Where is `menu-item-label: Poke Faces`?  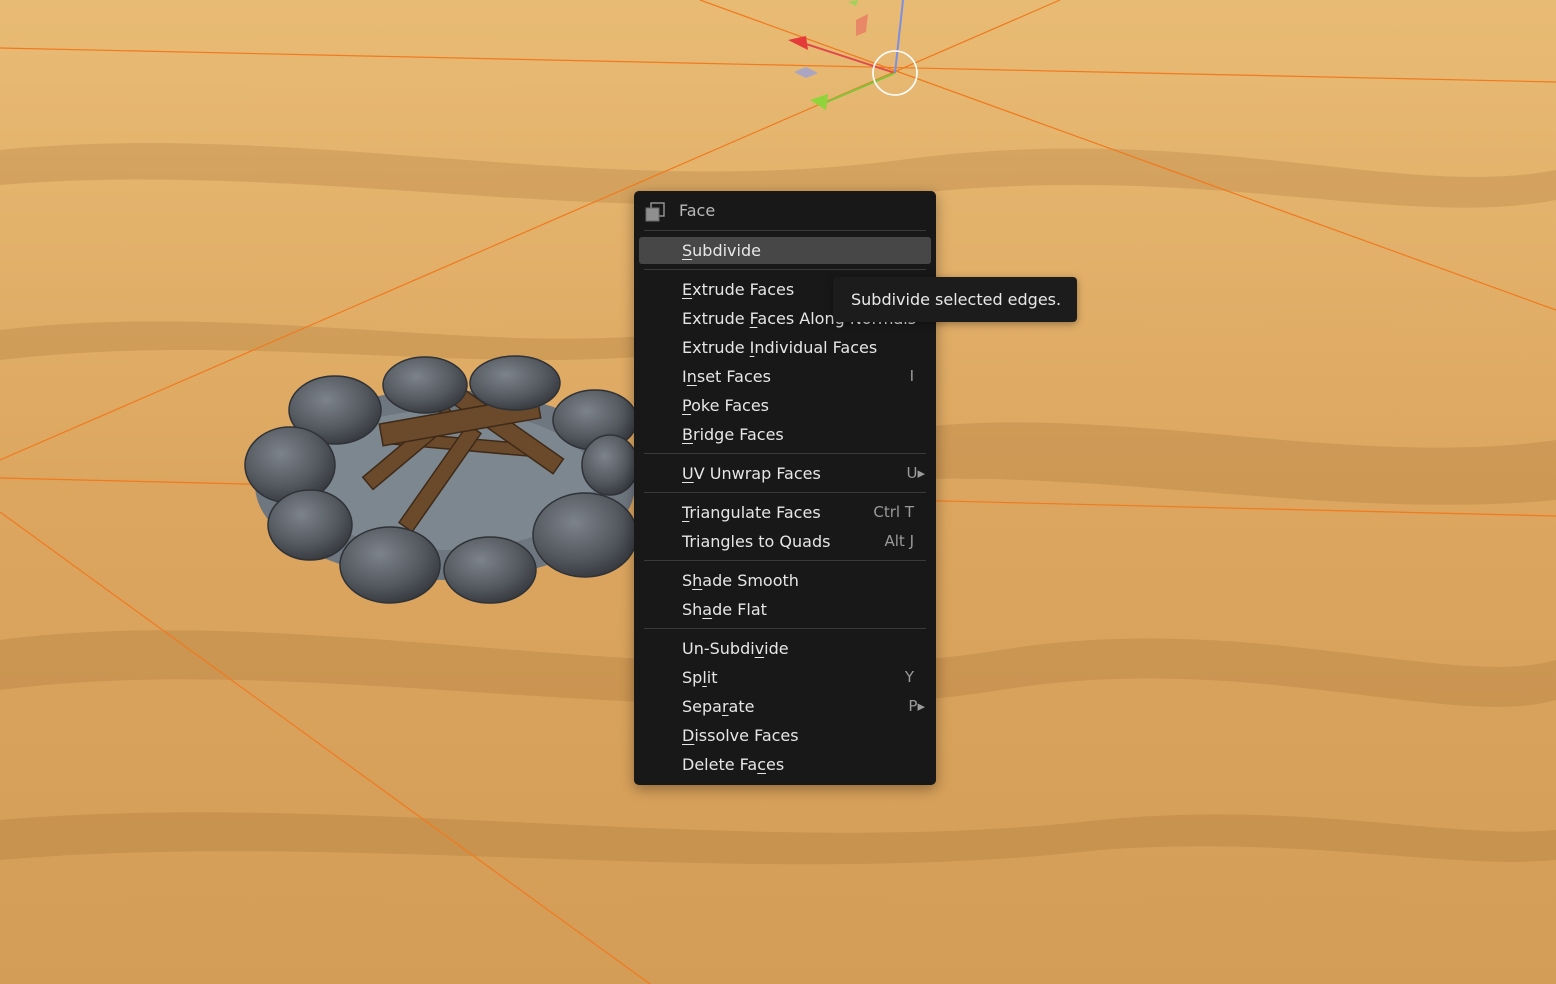
menu-item-label: Poke Faces is located at coordinates (726, 405).